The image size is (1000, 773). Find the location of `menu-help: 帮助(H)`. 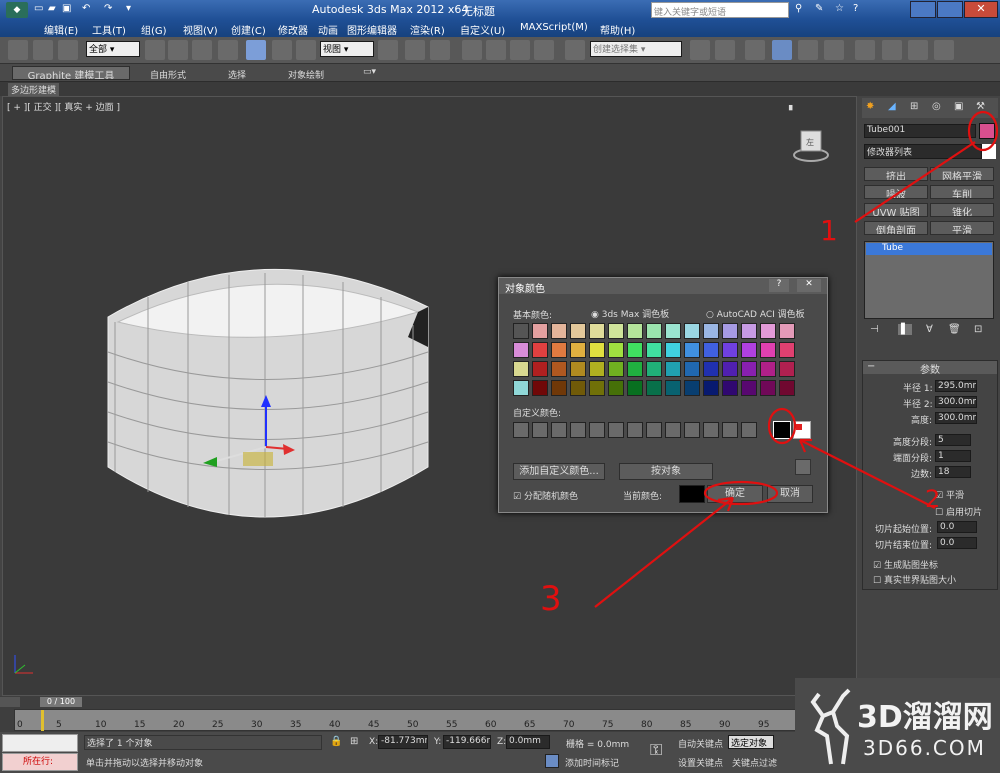

menu-help: 帮助(H) is located at coordinates (617, 29).